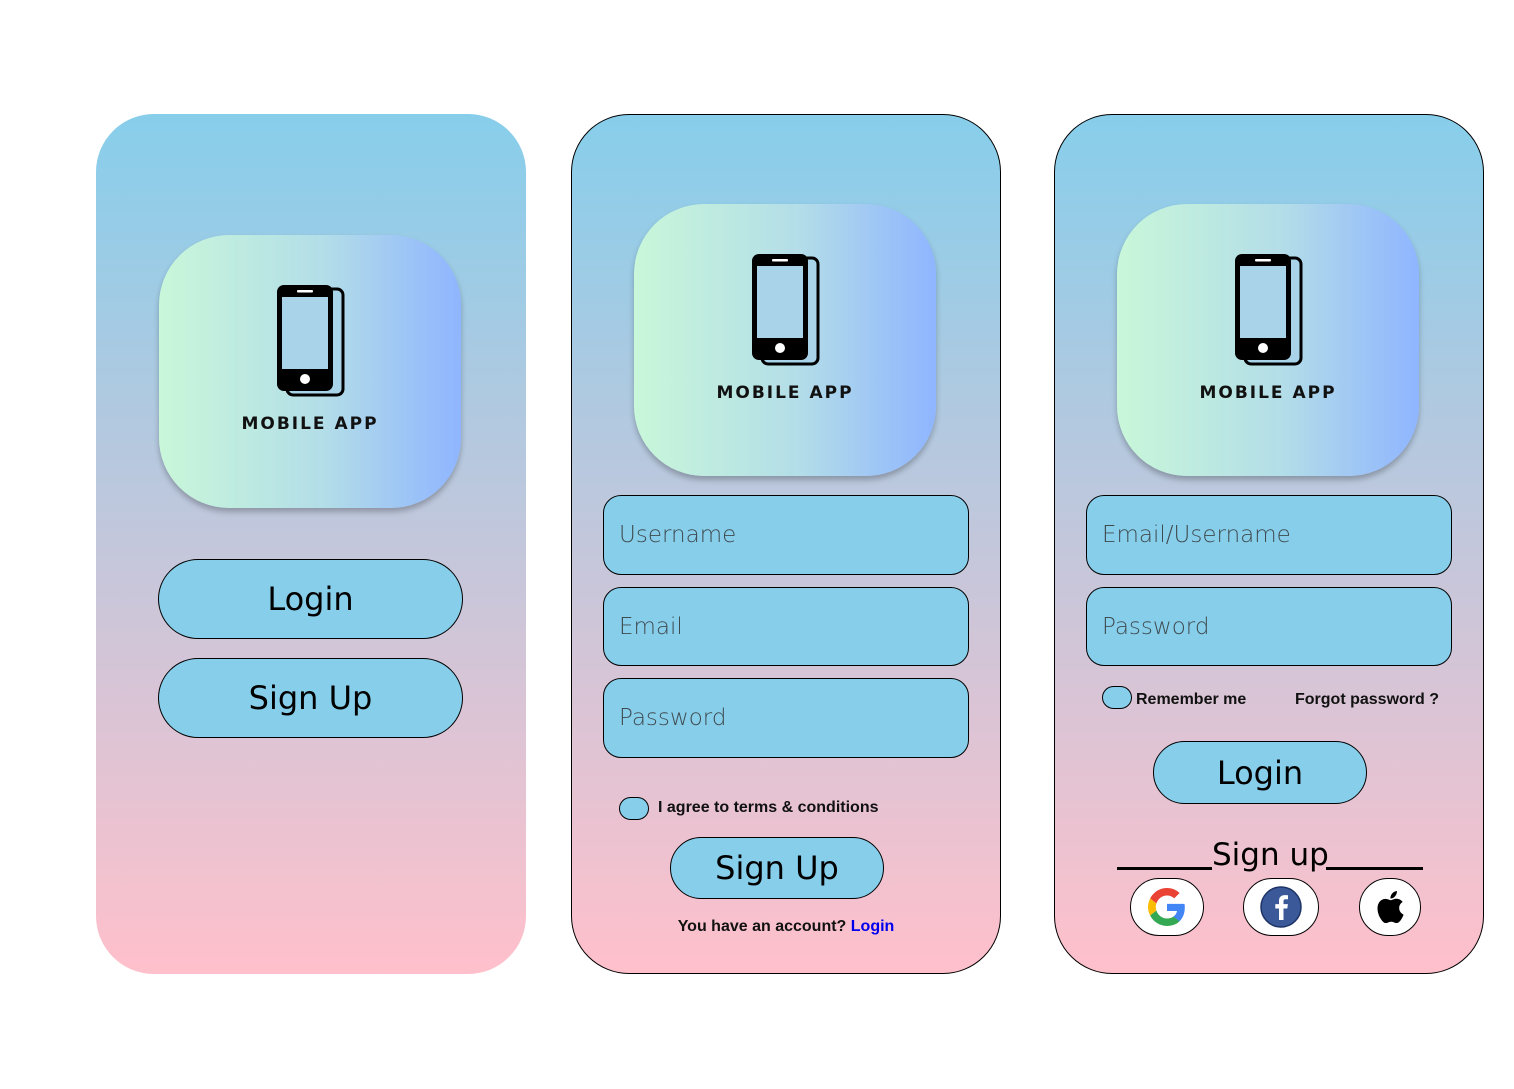  I want to click on remember-label: Remember me, so click(1191, 699).